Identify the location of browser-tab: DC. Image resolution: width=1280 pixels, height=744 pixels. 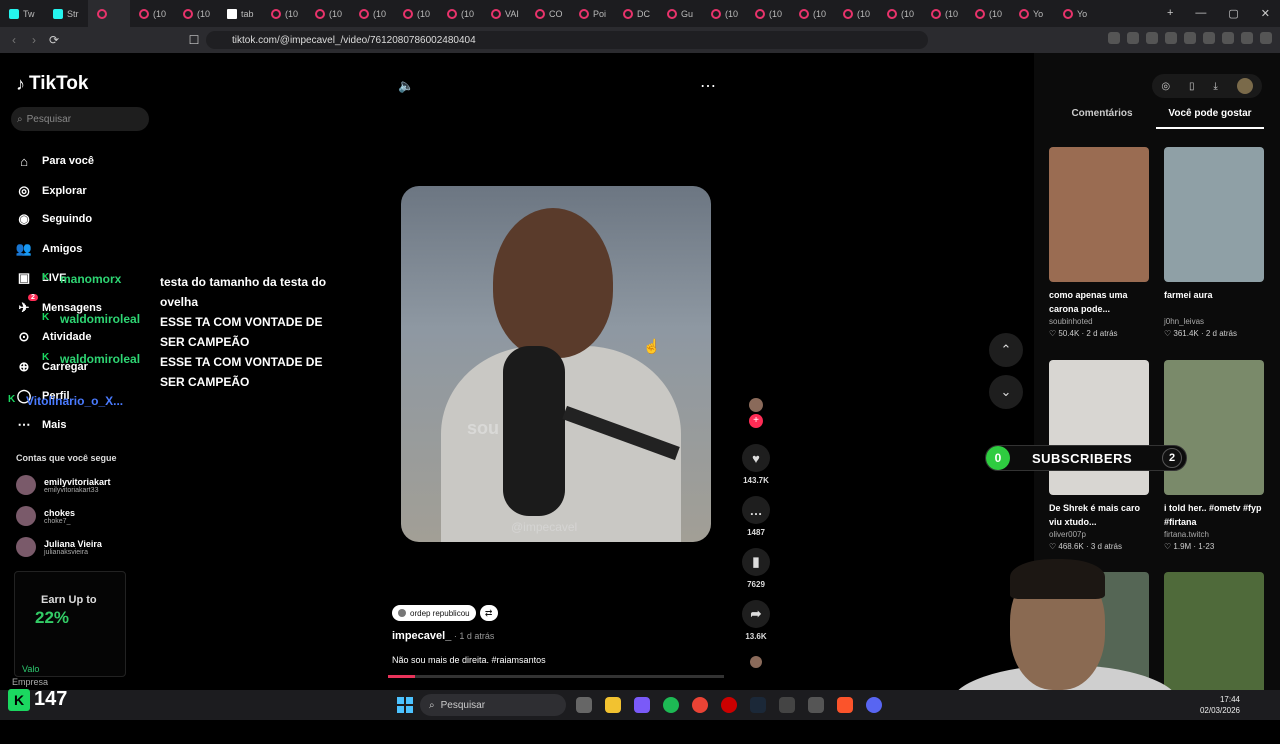
(636, 13).